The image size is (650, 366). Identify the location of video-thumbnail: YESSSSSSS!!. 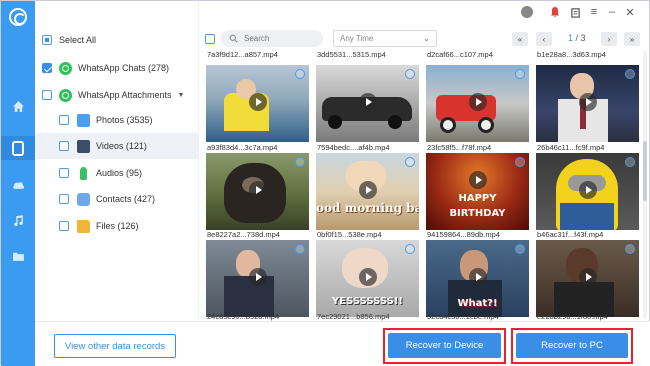
(367, 278).